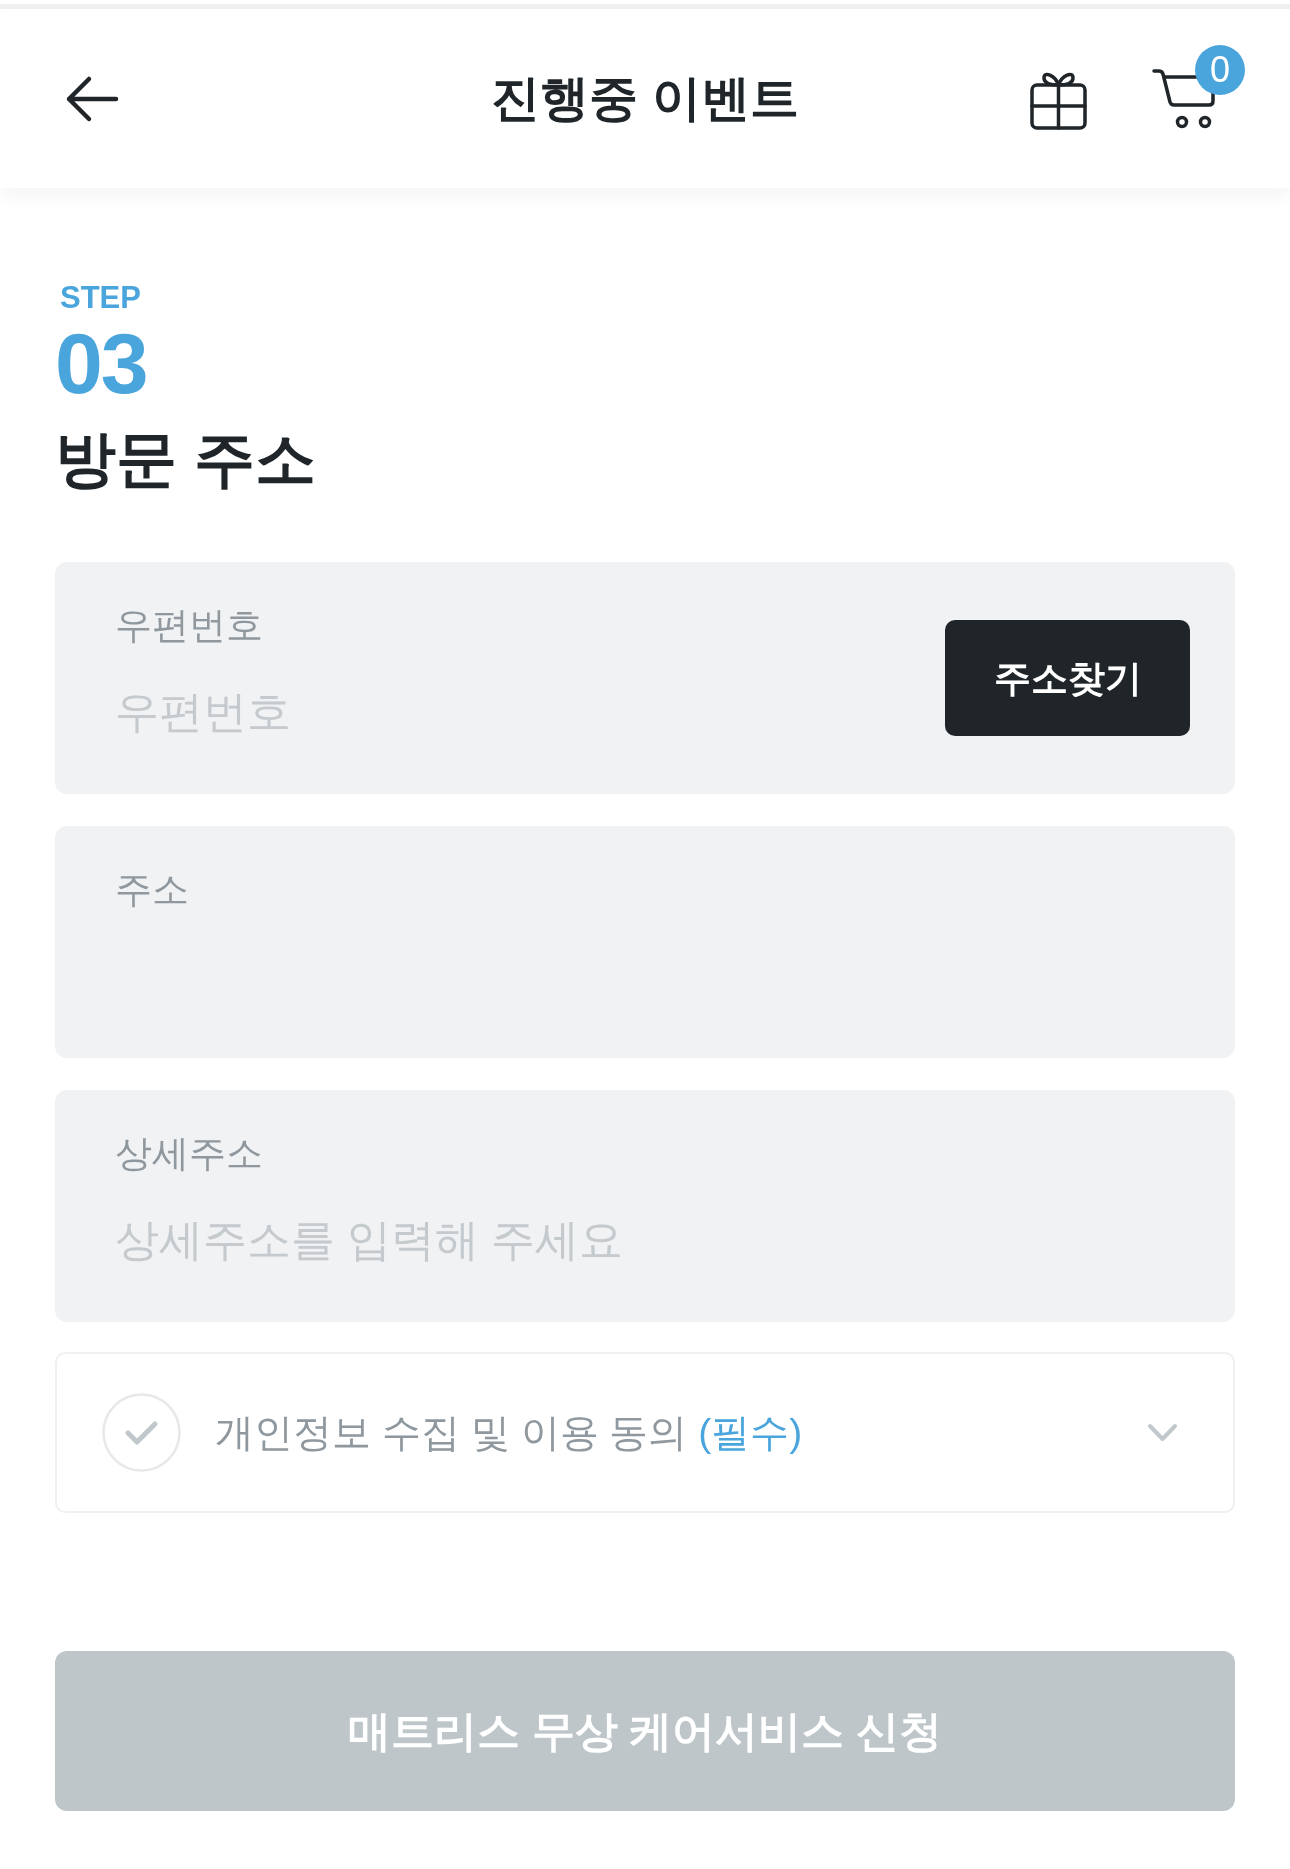 The width and height of the screenshot is (1290, 1869). I want to click on step-label: STEP, so click(100, 297).